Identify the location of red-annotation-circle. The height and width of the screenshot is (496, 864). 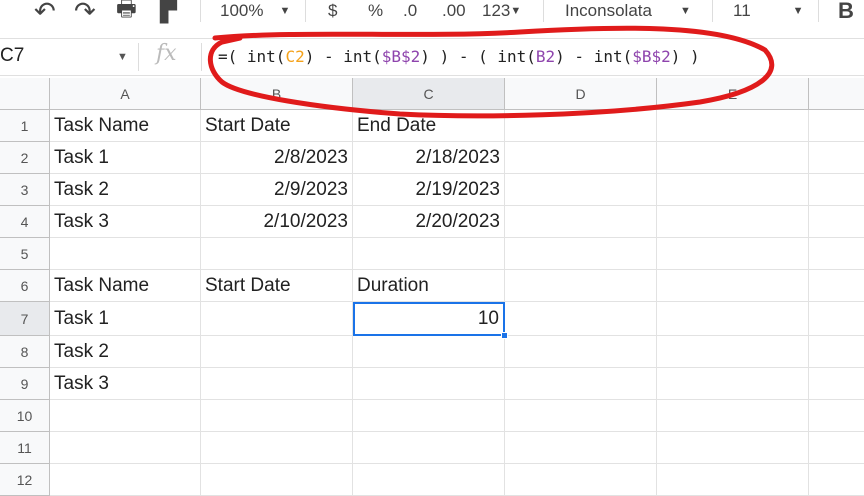
(491, 72).